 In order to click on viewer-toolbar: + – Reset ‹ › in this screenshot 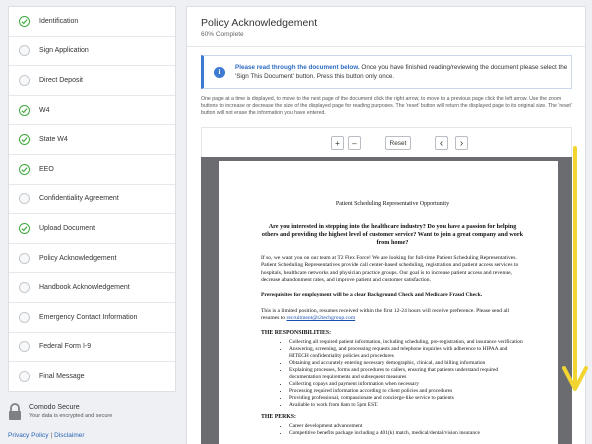, I will do `click(386, 142)`.